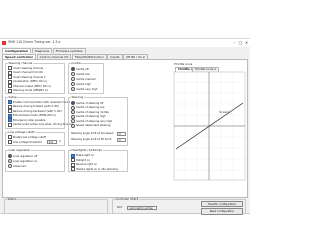 This screenshot has width=320, height=250. What do you see at coordinates (82, 155) in the screenshot?
I see `checkbox-row: Brake light on` at bounding box center [82, 155].